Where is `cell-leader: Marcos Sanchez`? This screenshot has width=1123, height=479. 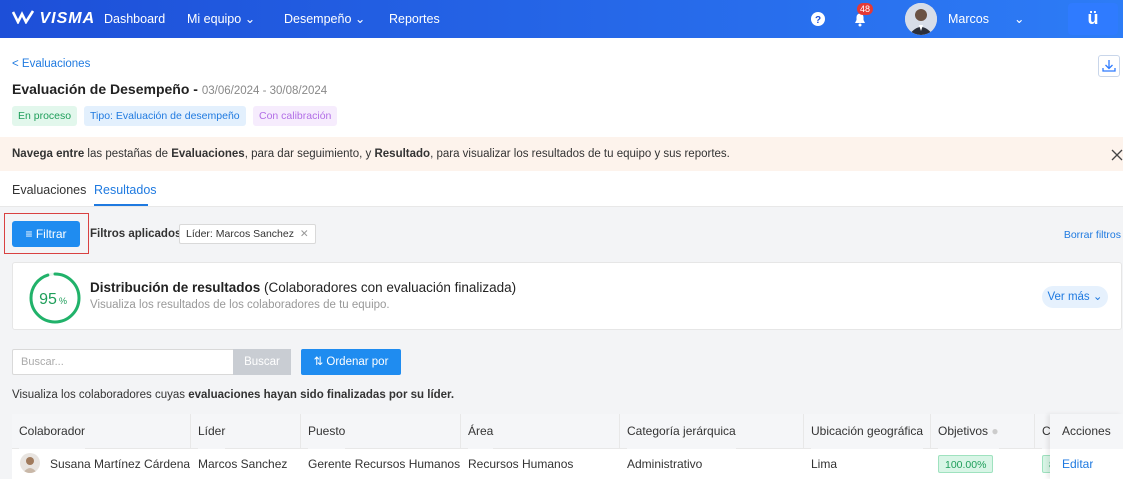 cell-leader: Marcos Sanchez is located at coordinates (243, 464).